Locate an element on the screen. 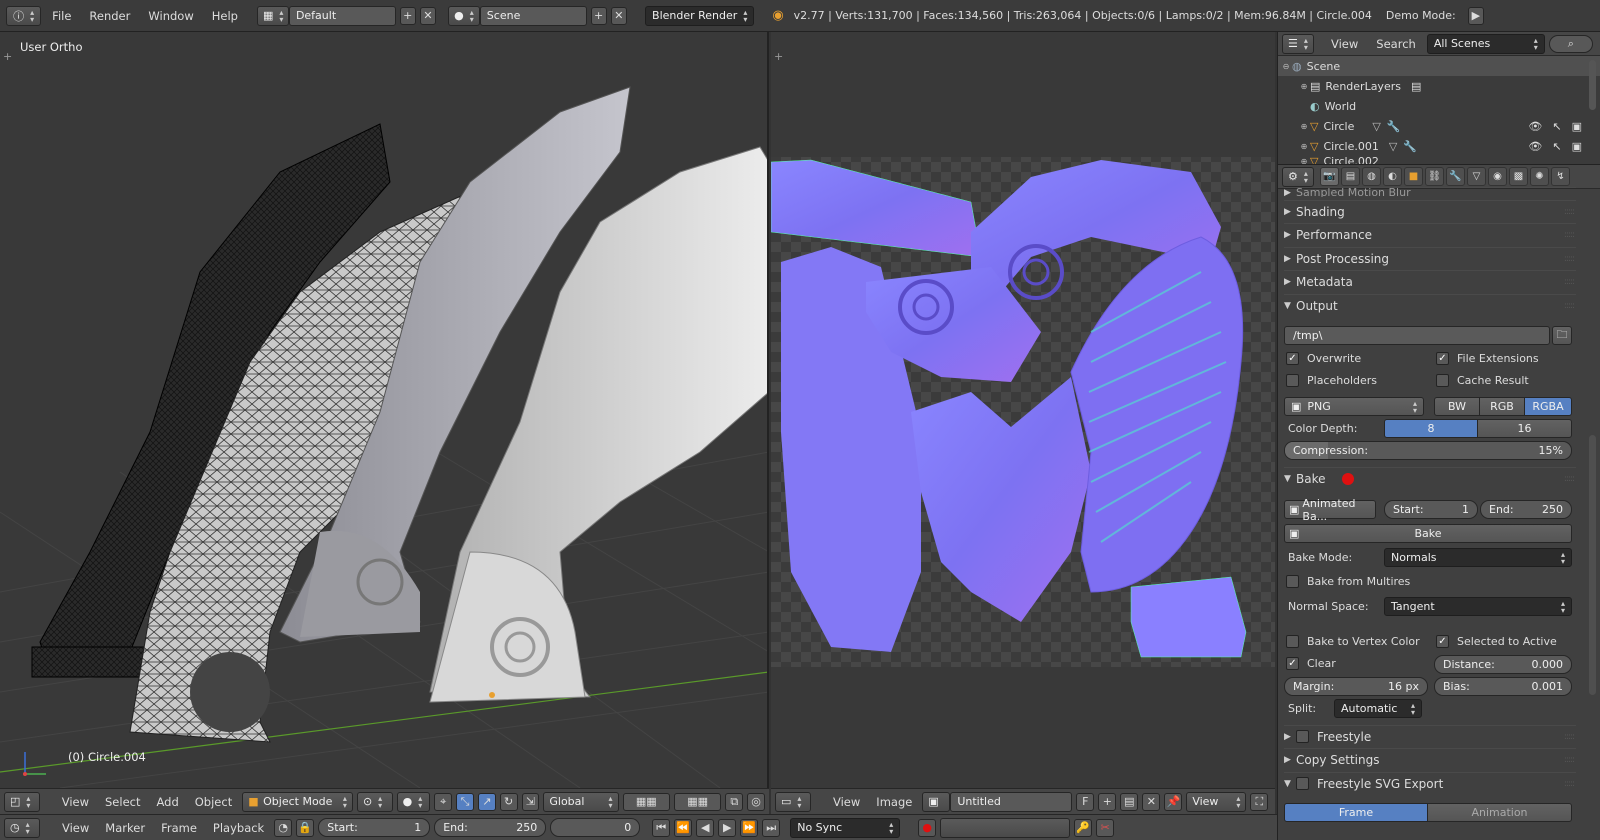 The width and height of the screenshot is (1600, 840). placeholders-checkbox: Placeholders is located at coordinates (1331, 380).